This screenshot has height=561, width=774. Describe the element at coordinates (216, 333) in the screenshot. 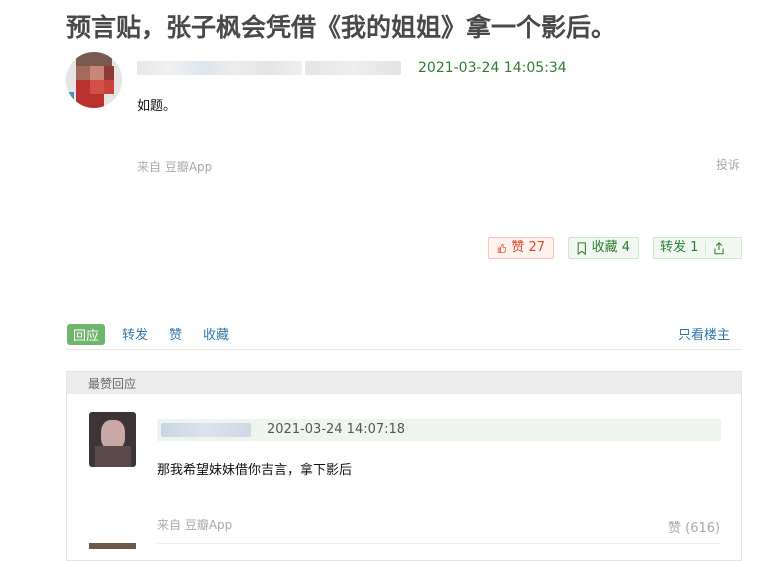

I see `tab-collect: 收藏` at that location.